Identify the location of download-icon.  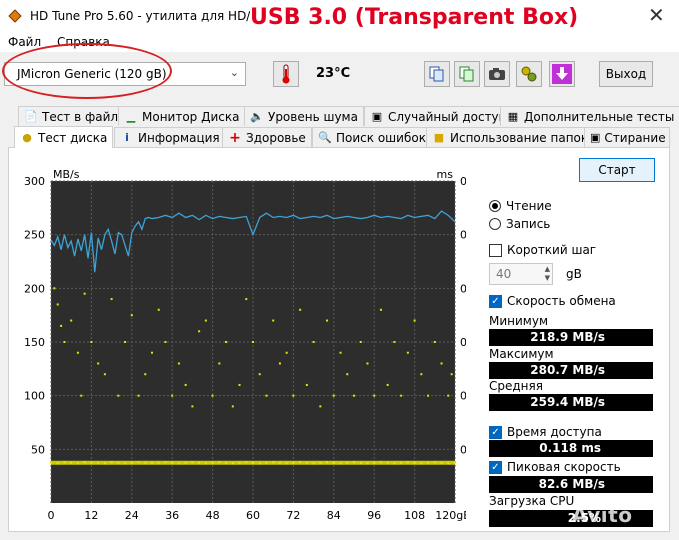
(562, 74).